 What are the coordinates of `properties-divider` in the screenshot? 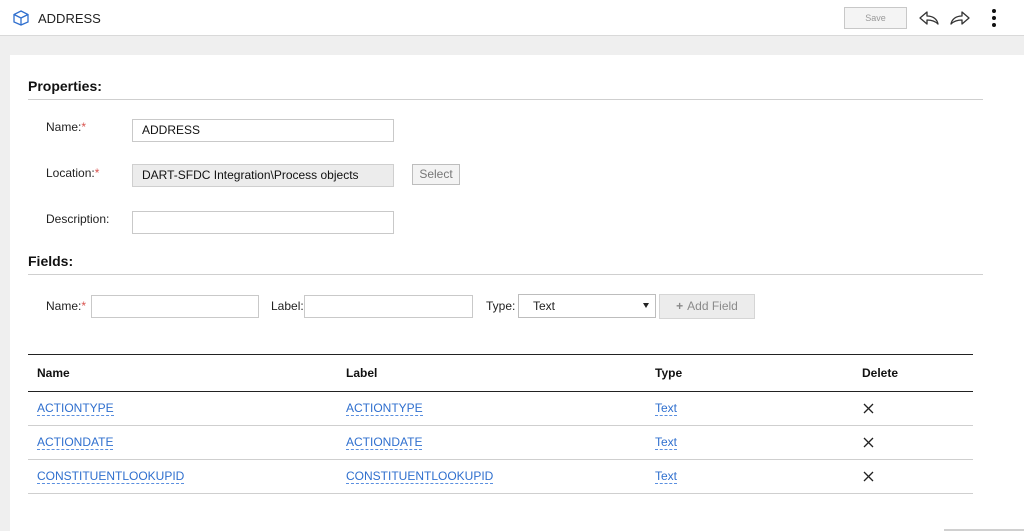 It's located at (505, 99).